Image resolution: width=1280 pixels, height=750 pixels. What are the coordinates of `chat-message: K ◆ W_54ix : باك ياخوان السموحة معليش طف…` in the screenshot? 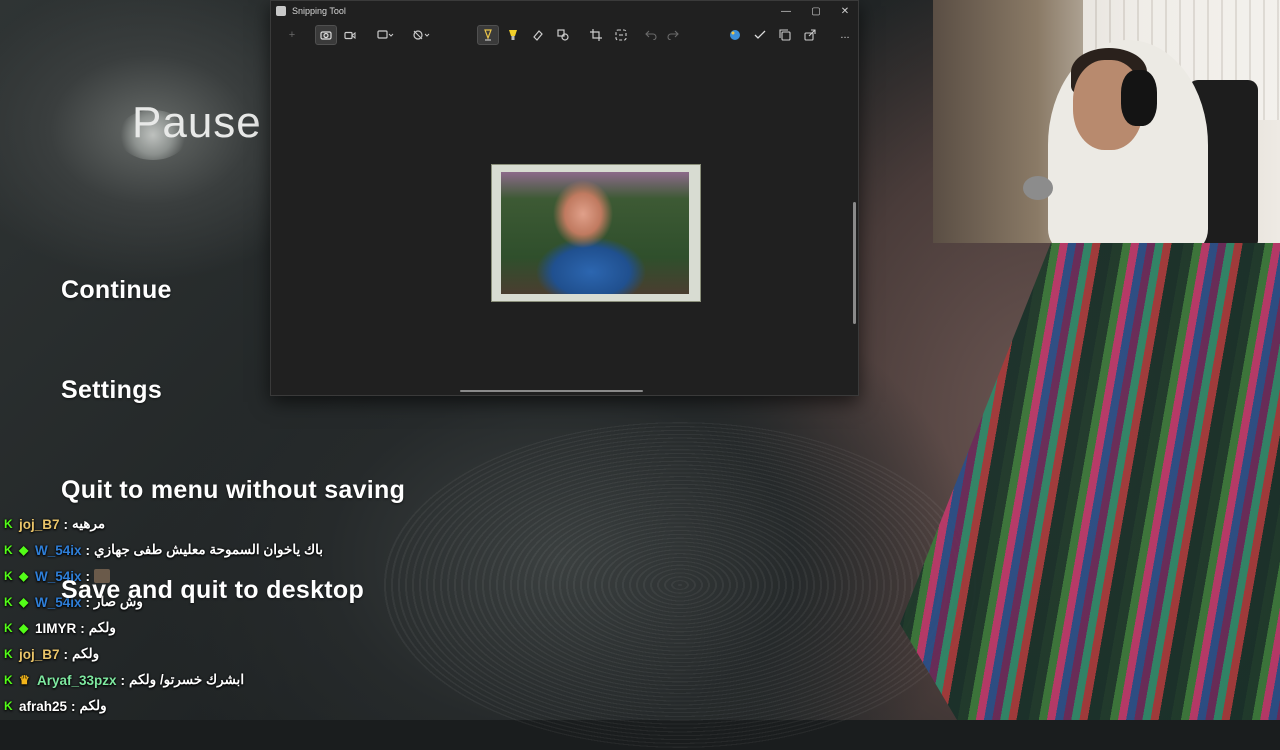 It's located at (163, 550).